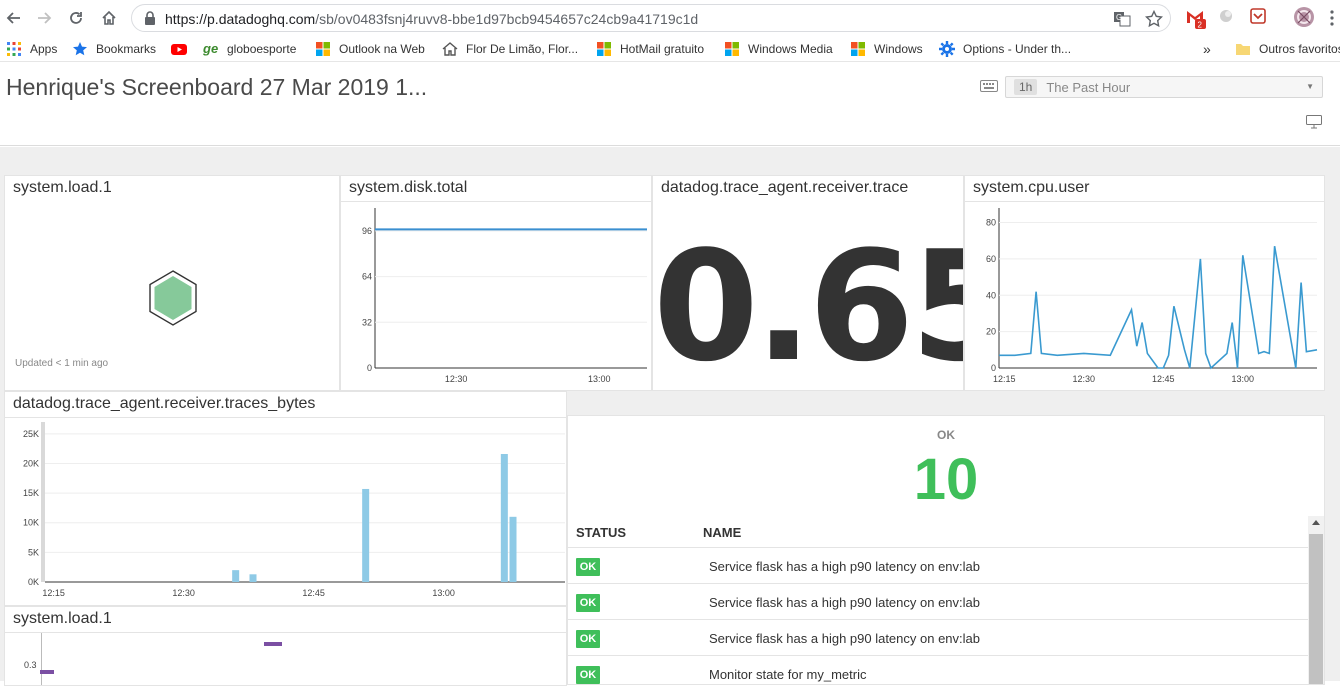  I want to click on bookmark-label: Outlook na Web, so click(382, 49).